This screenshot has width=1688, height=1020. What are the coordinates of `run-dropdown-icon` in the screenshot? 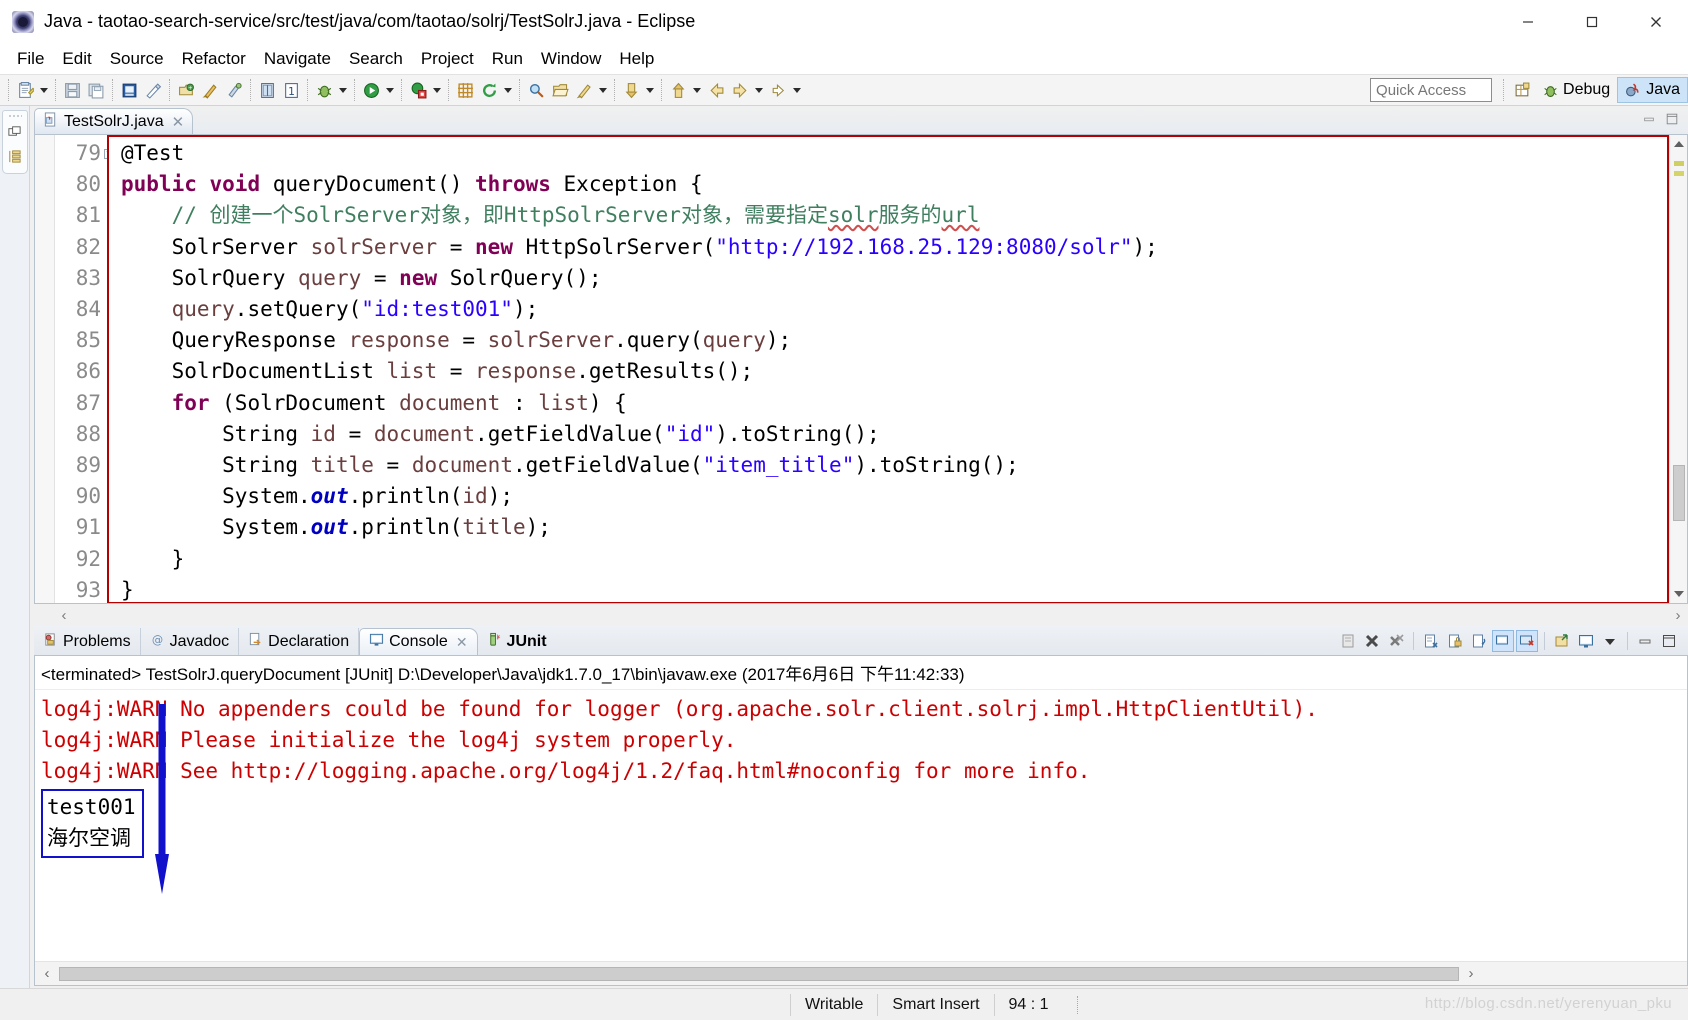 It's located at (390, 90).